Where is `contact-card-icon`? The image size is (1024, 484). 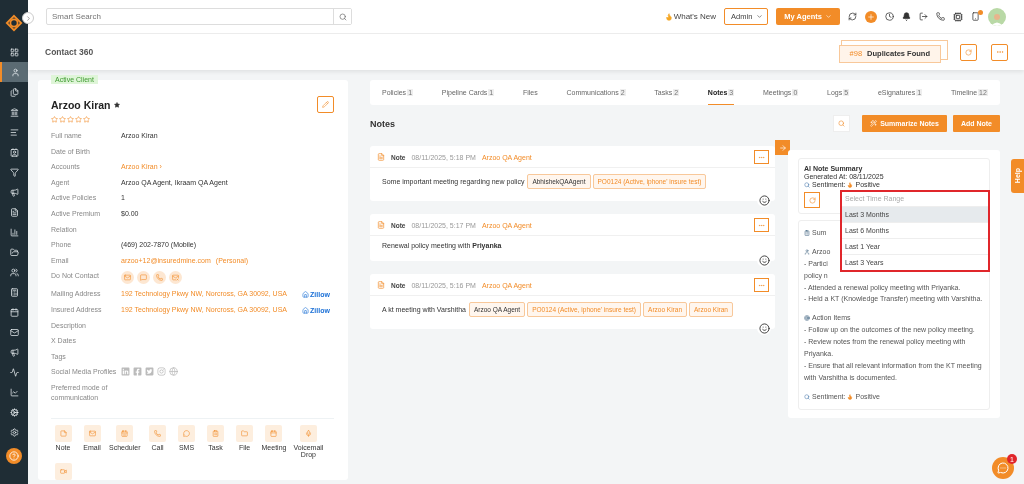 contact-card-icon is located at coordinates (14, 152).